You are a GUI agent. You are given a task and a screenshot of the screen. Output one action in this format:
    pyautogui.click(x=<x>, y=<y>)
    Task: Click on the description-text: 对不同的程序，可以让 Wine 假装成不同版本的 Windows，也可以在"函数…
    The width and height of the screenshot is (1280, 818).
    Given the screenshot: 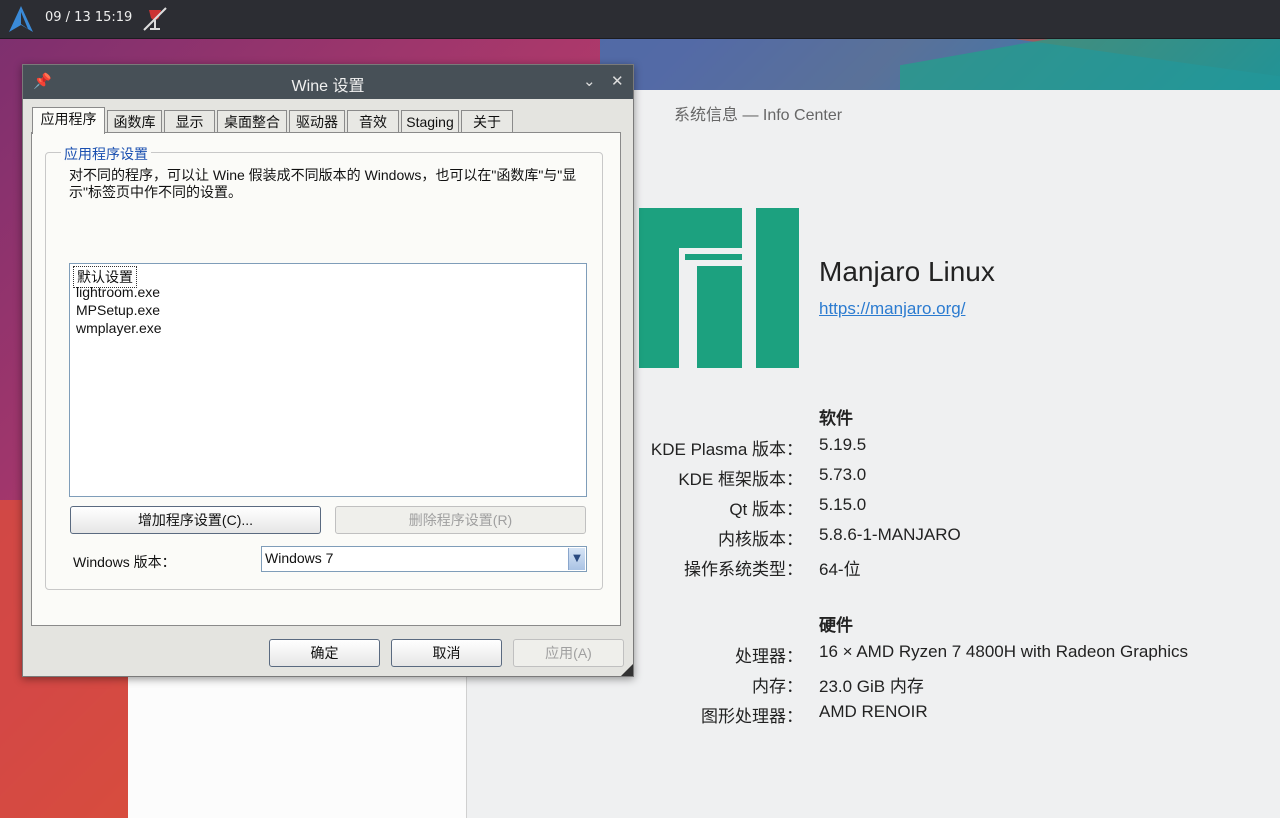 What is the action you would take?
    pyautogui.click(x=323, y=183)
    